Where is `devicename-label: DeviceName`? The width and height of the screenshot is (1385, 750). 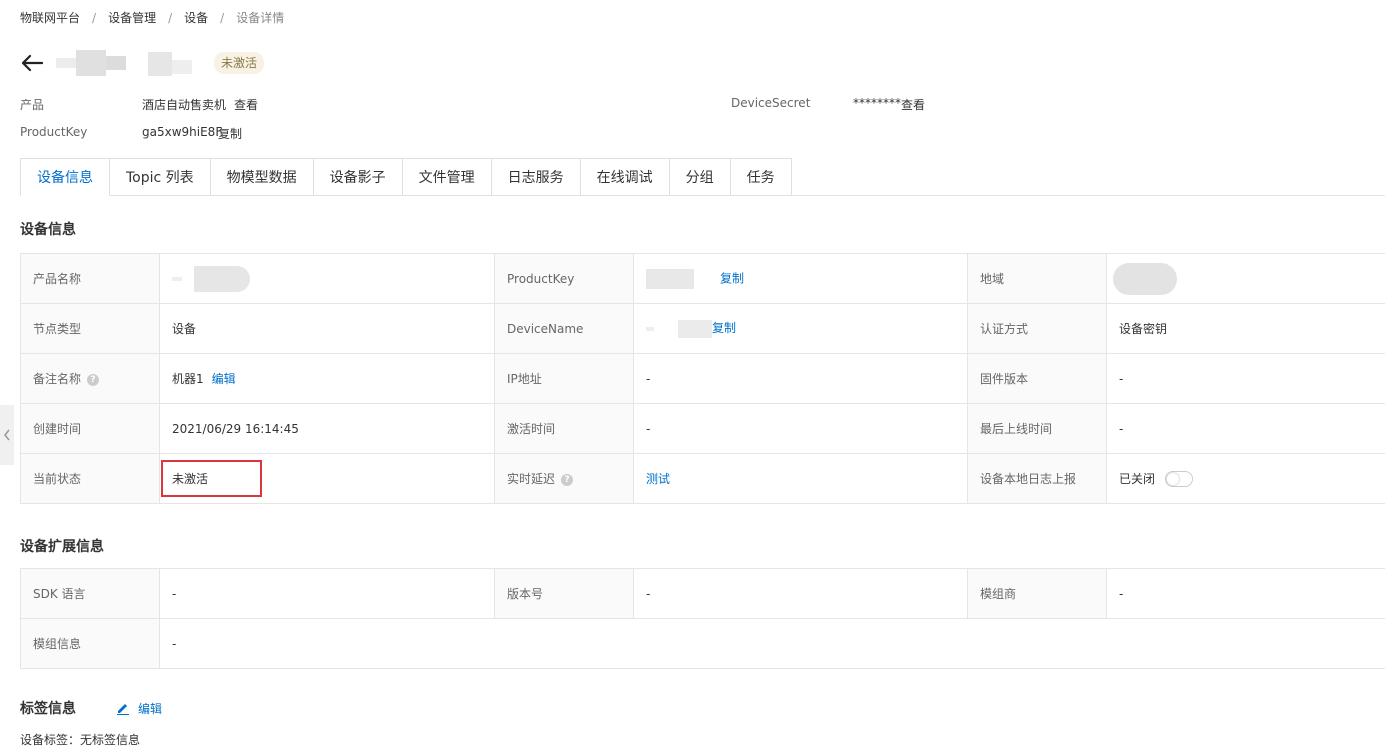
devicename-label: DeviceName is located at coordinates (564, 328).